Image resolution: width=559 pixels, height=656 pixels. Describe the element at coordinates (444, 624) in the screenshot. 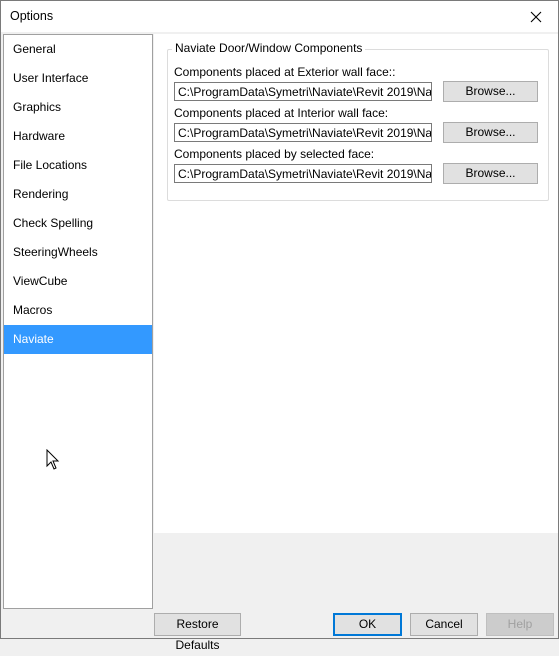

I see `cancel-button: Cancel` at that location.